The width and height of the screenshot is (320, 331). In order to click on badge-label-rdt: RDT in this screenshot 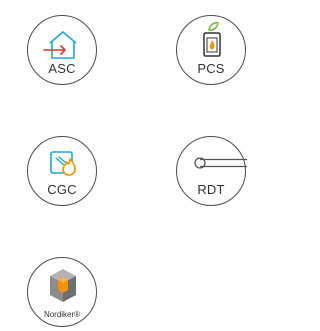, I will do `click(211, 189)`.